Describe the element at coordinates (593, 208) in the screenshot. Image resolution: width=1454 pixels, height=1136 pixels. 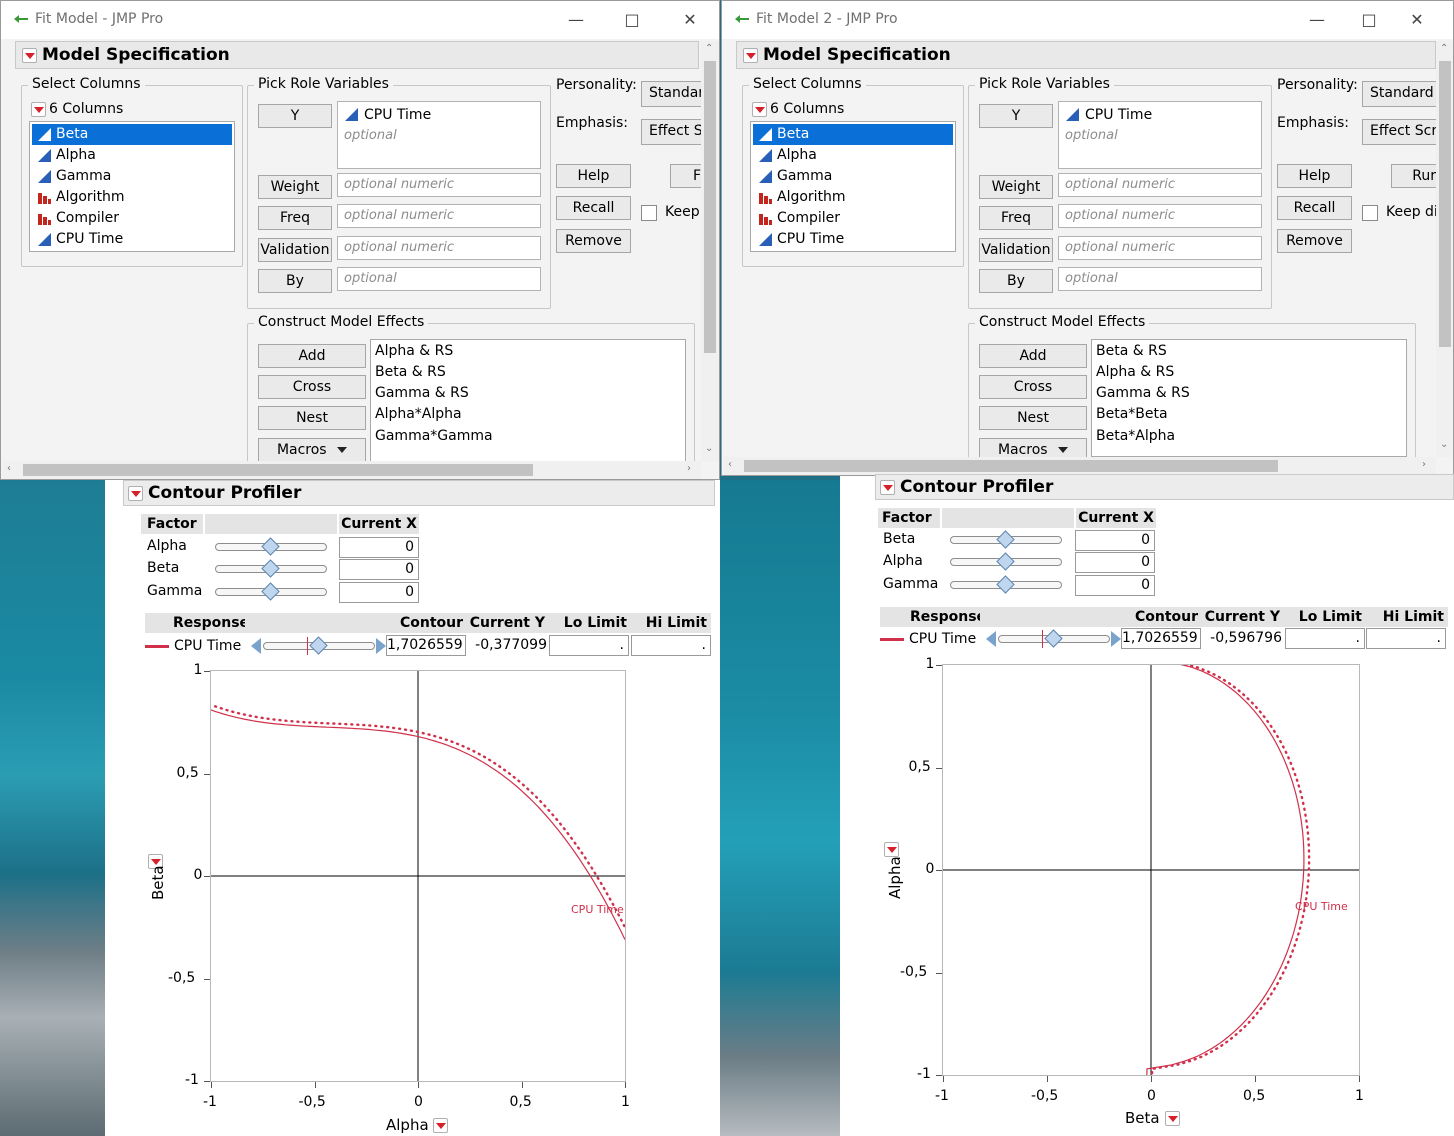
I see `recall-button: Recall` at that location.